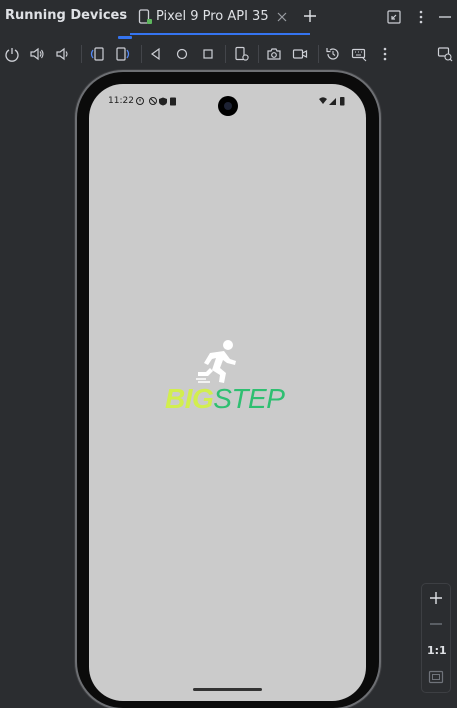 The width and height of the screenshot is (457, 708). Describe the element at coordinates (189, 398) in the screenshot. I see `logo-big: BIG` at that location.